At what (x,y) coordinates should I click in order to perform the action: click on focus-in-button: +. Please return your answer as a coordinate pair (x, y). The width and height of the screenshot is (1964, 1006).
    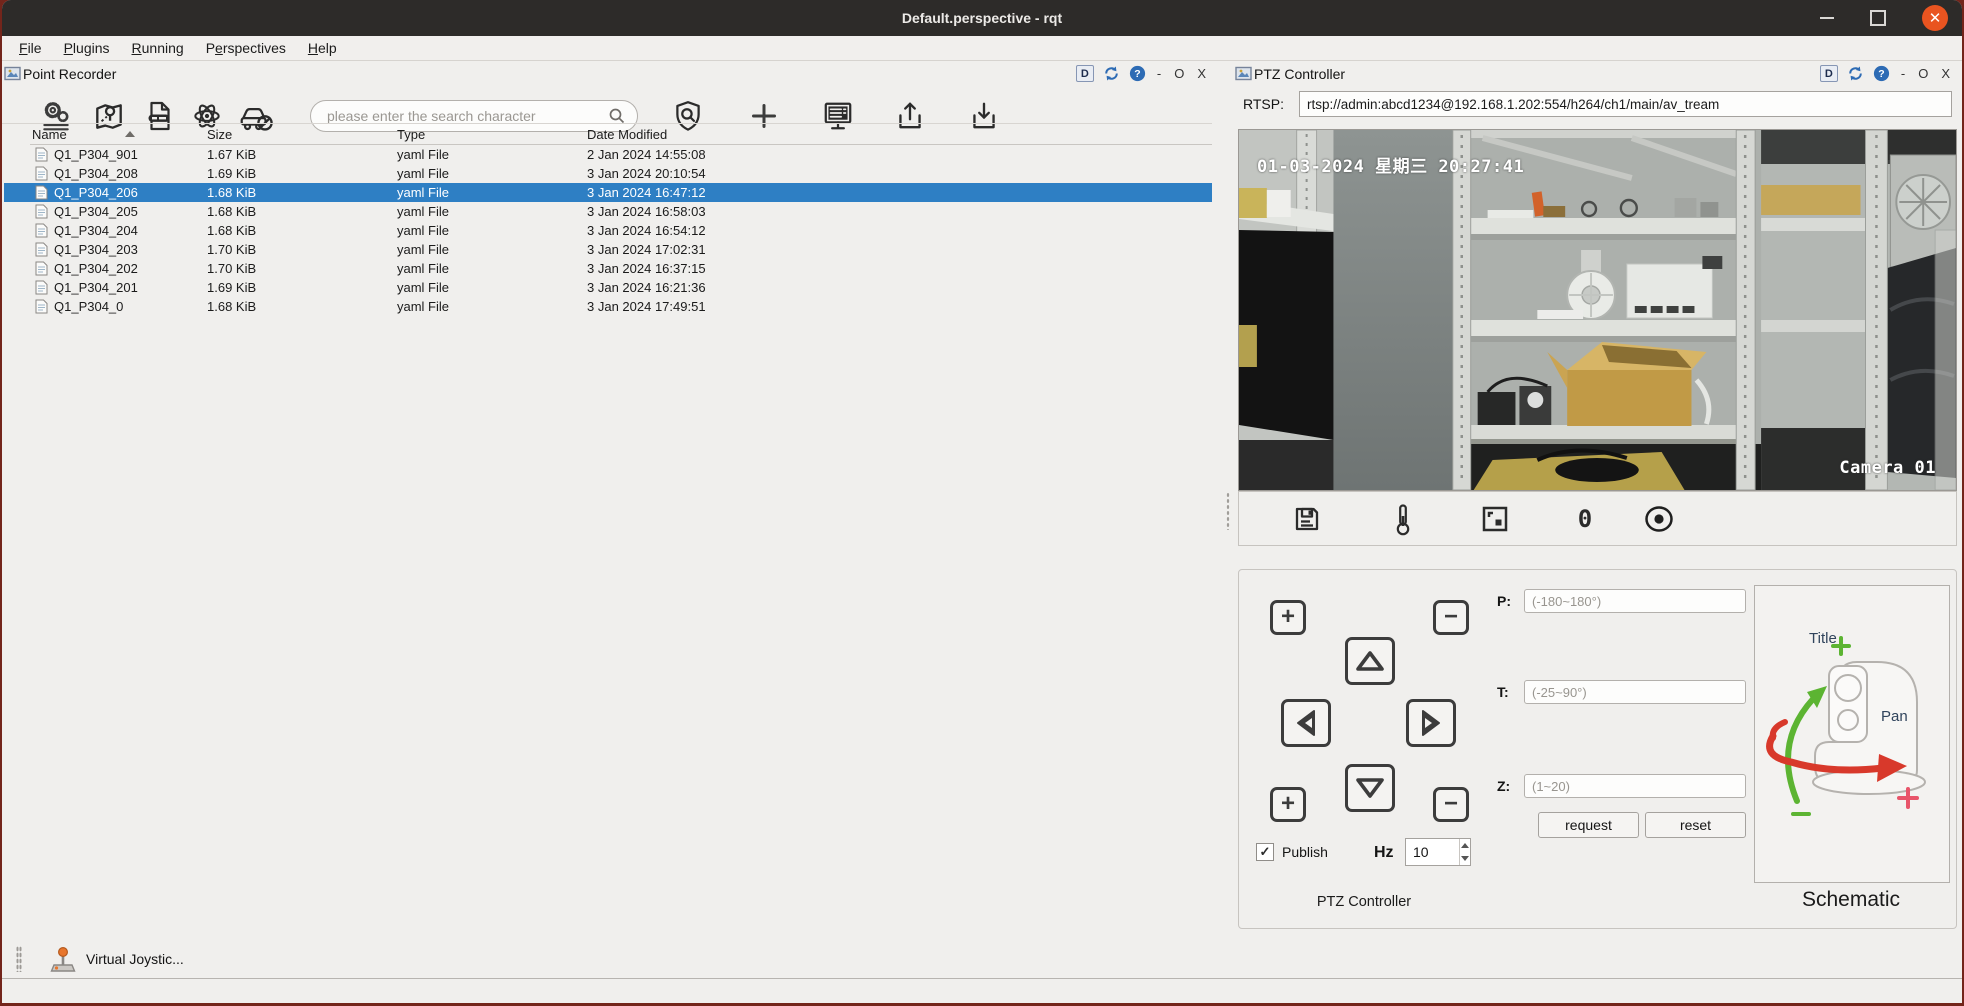
    Looking at the image, I should click on (1288, 804).